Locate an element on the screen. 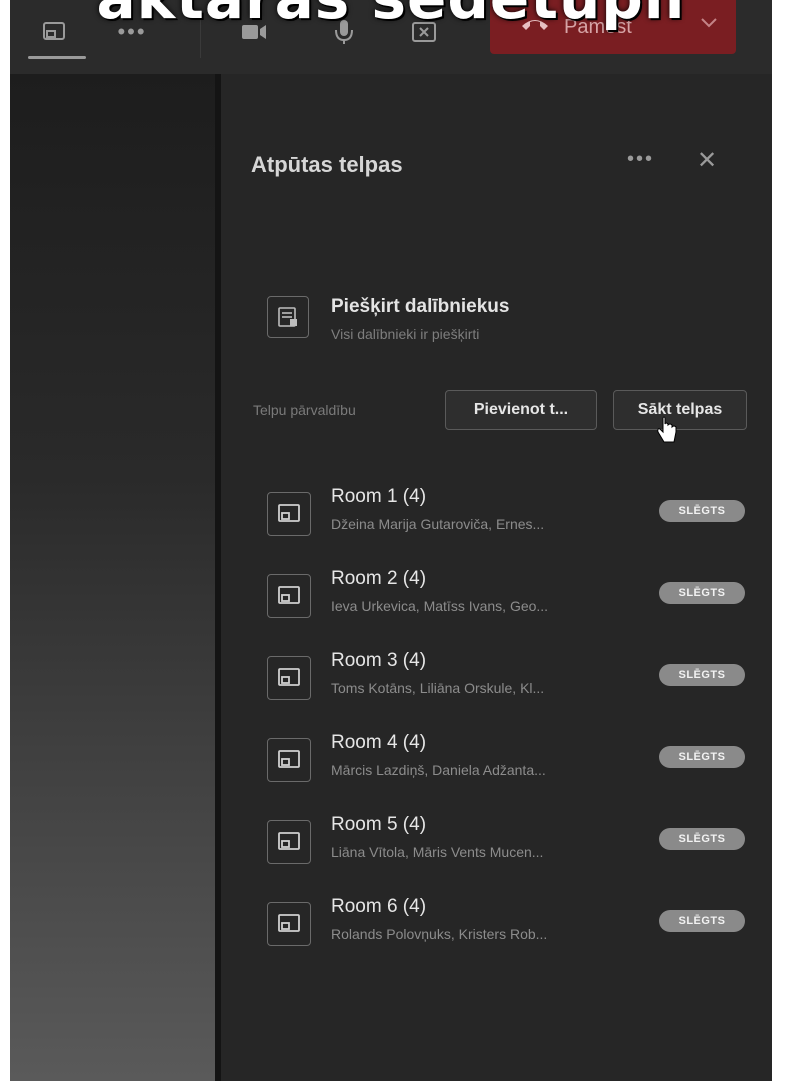  close-icon: ✕ is located at coordinates (707, 160).